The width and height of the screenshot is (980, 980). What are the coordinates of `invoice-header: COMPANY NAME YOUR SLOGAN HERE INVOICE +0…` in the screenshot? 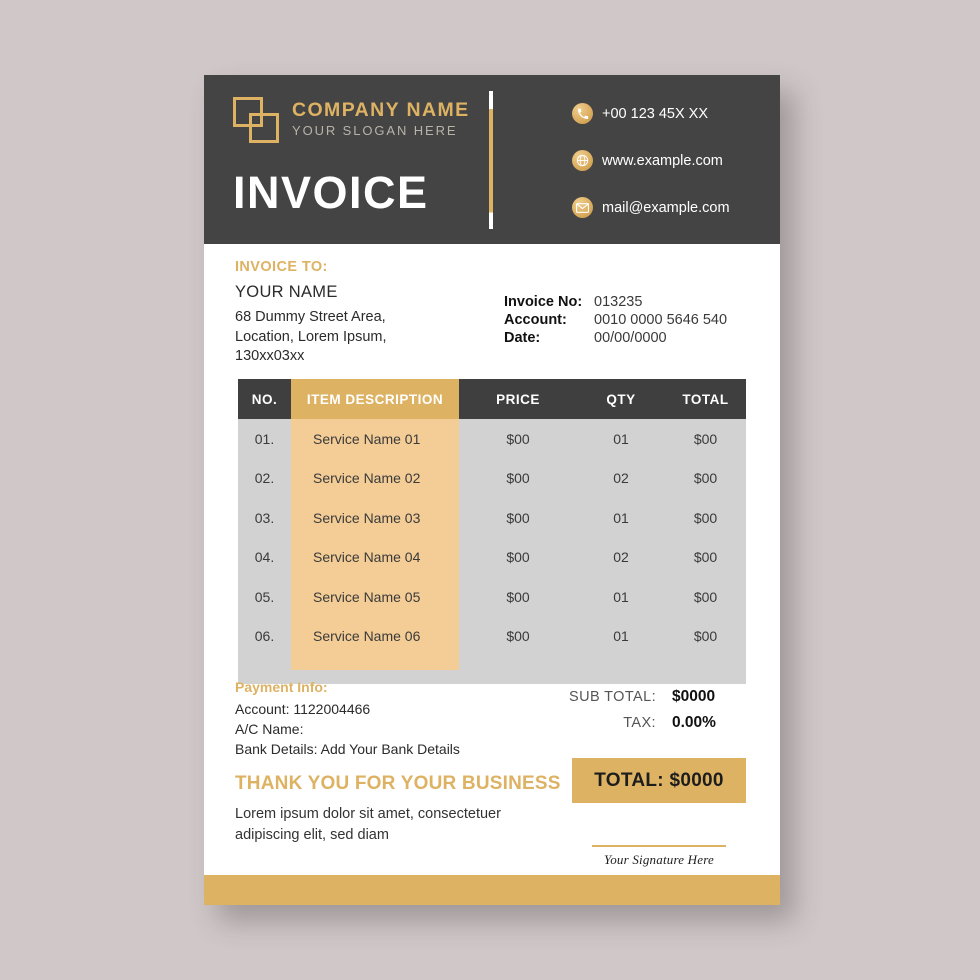 It's located at (492, 159).